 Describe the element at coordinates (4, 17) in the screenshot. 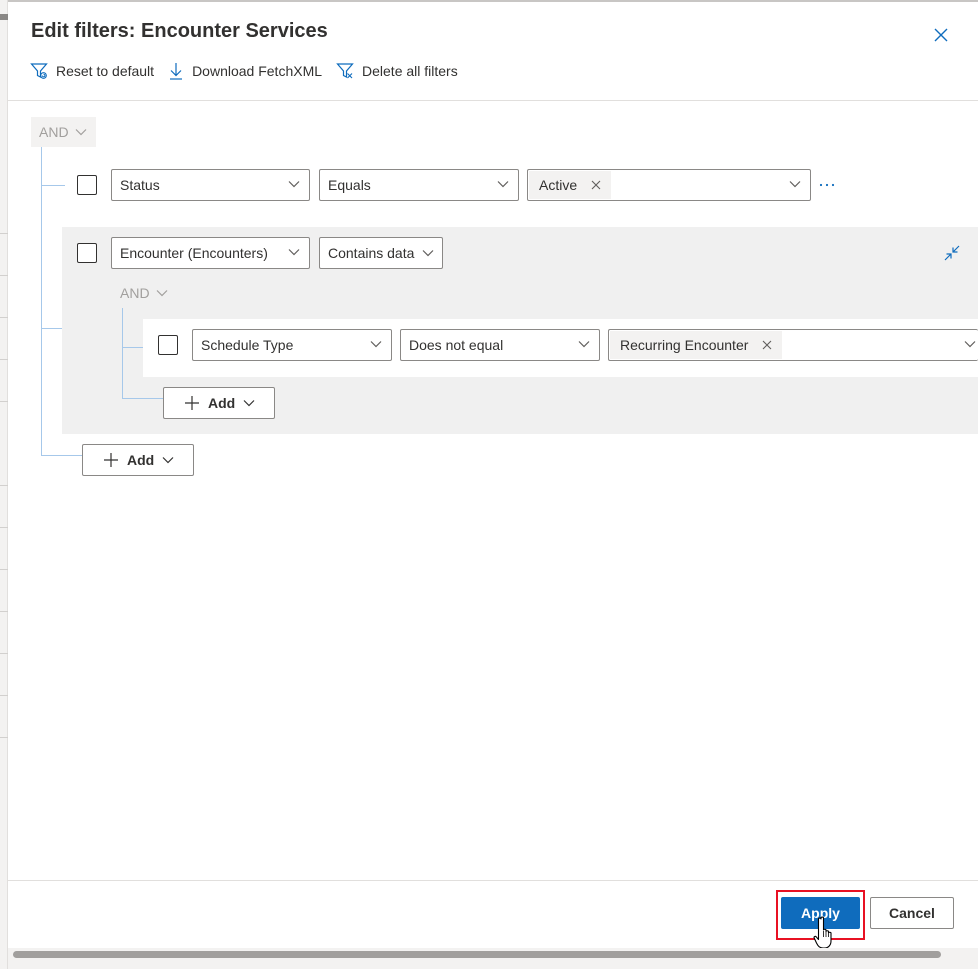

I see `background-mark` at that location.